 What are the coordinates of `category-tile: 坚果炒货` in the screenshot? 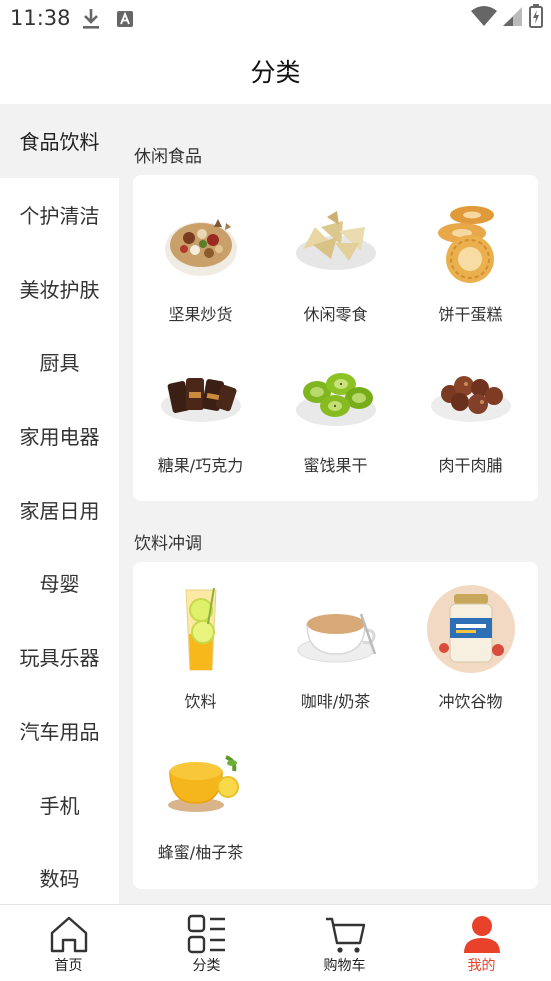 It's located at (200, 250).